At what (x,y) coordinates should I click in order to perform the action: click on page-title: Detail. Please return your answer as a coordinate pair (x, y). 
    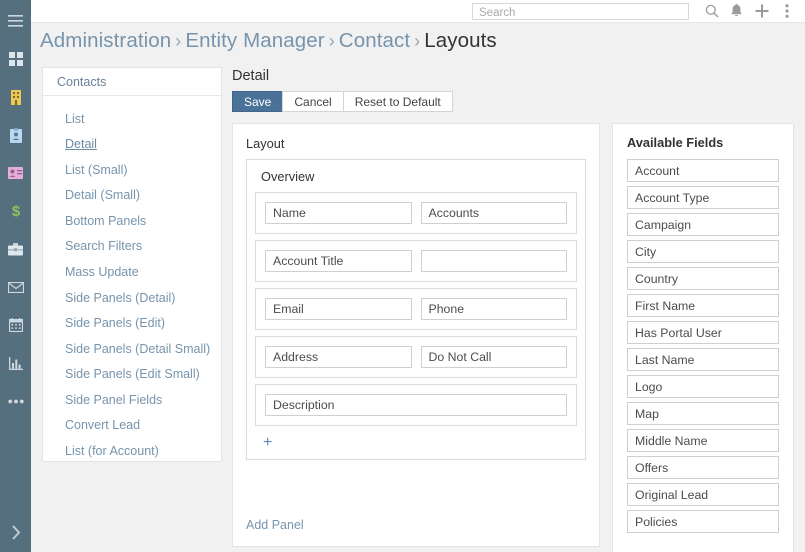
    Looking at the image, I should click on (251, 76).